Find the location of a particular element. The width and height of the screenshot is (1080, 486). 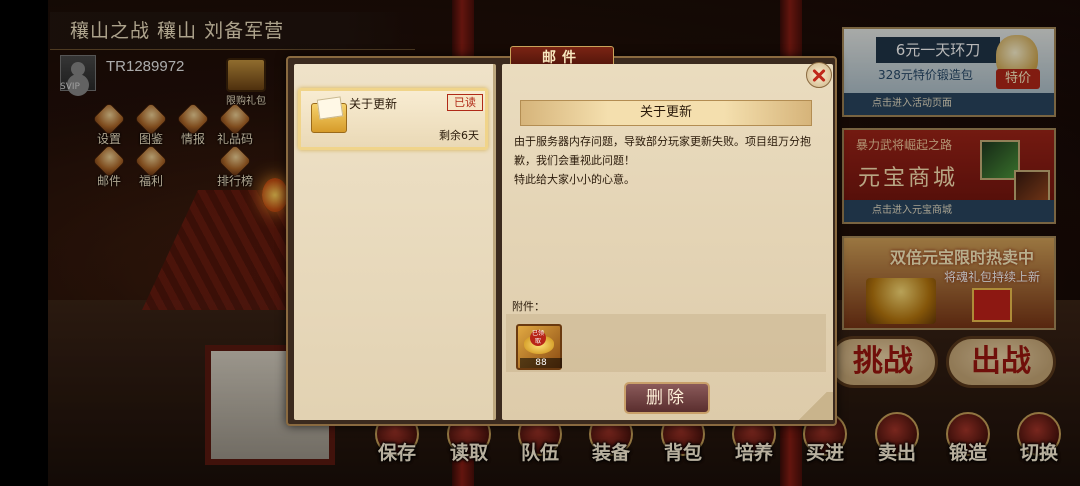

mail-list: 关于更新 已读 剩余6天 is located at coordinates (395, 242).